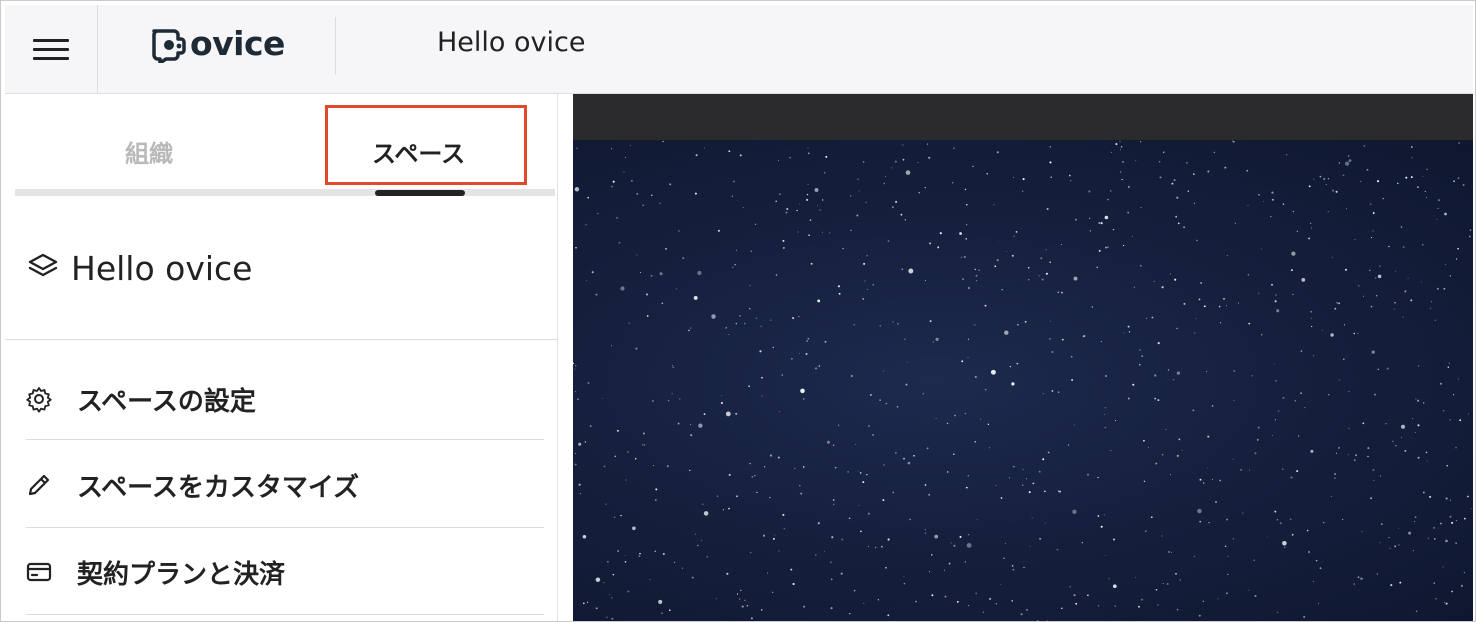 This screenshot has height=622, width=1476. I want to click on menu-item-customize-space: スペースをカスタマイズ, so click(285, 485).